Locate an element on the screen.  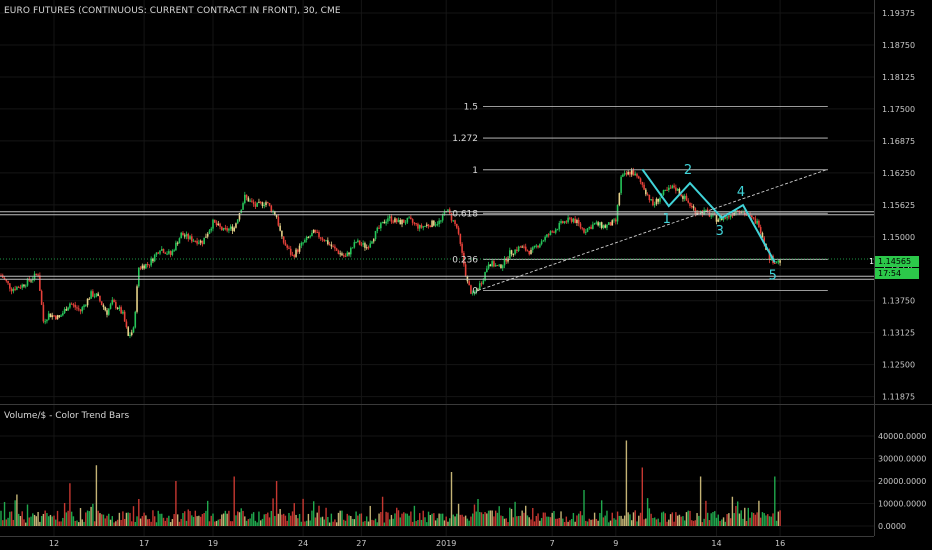
elliott-wave-label: 4 is located at coordinates (741, 192).